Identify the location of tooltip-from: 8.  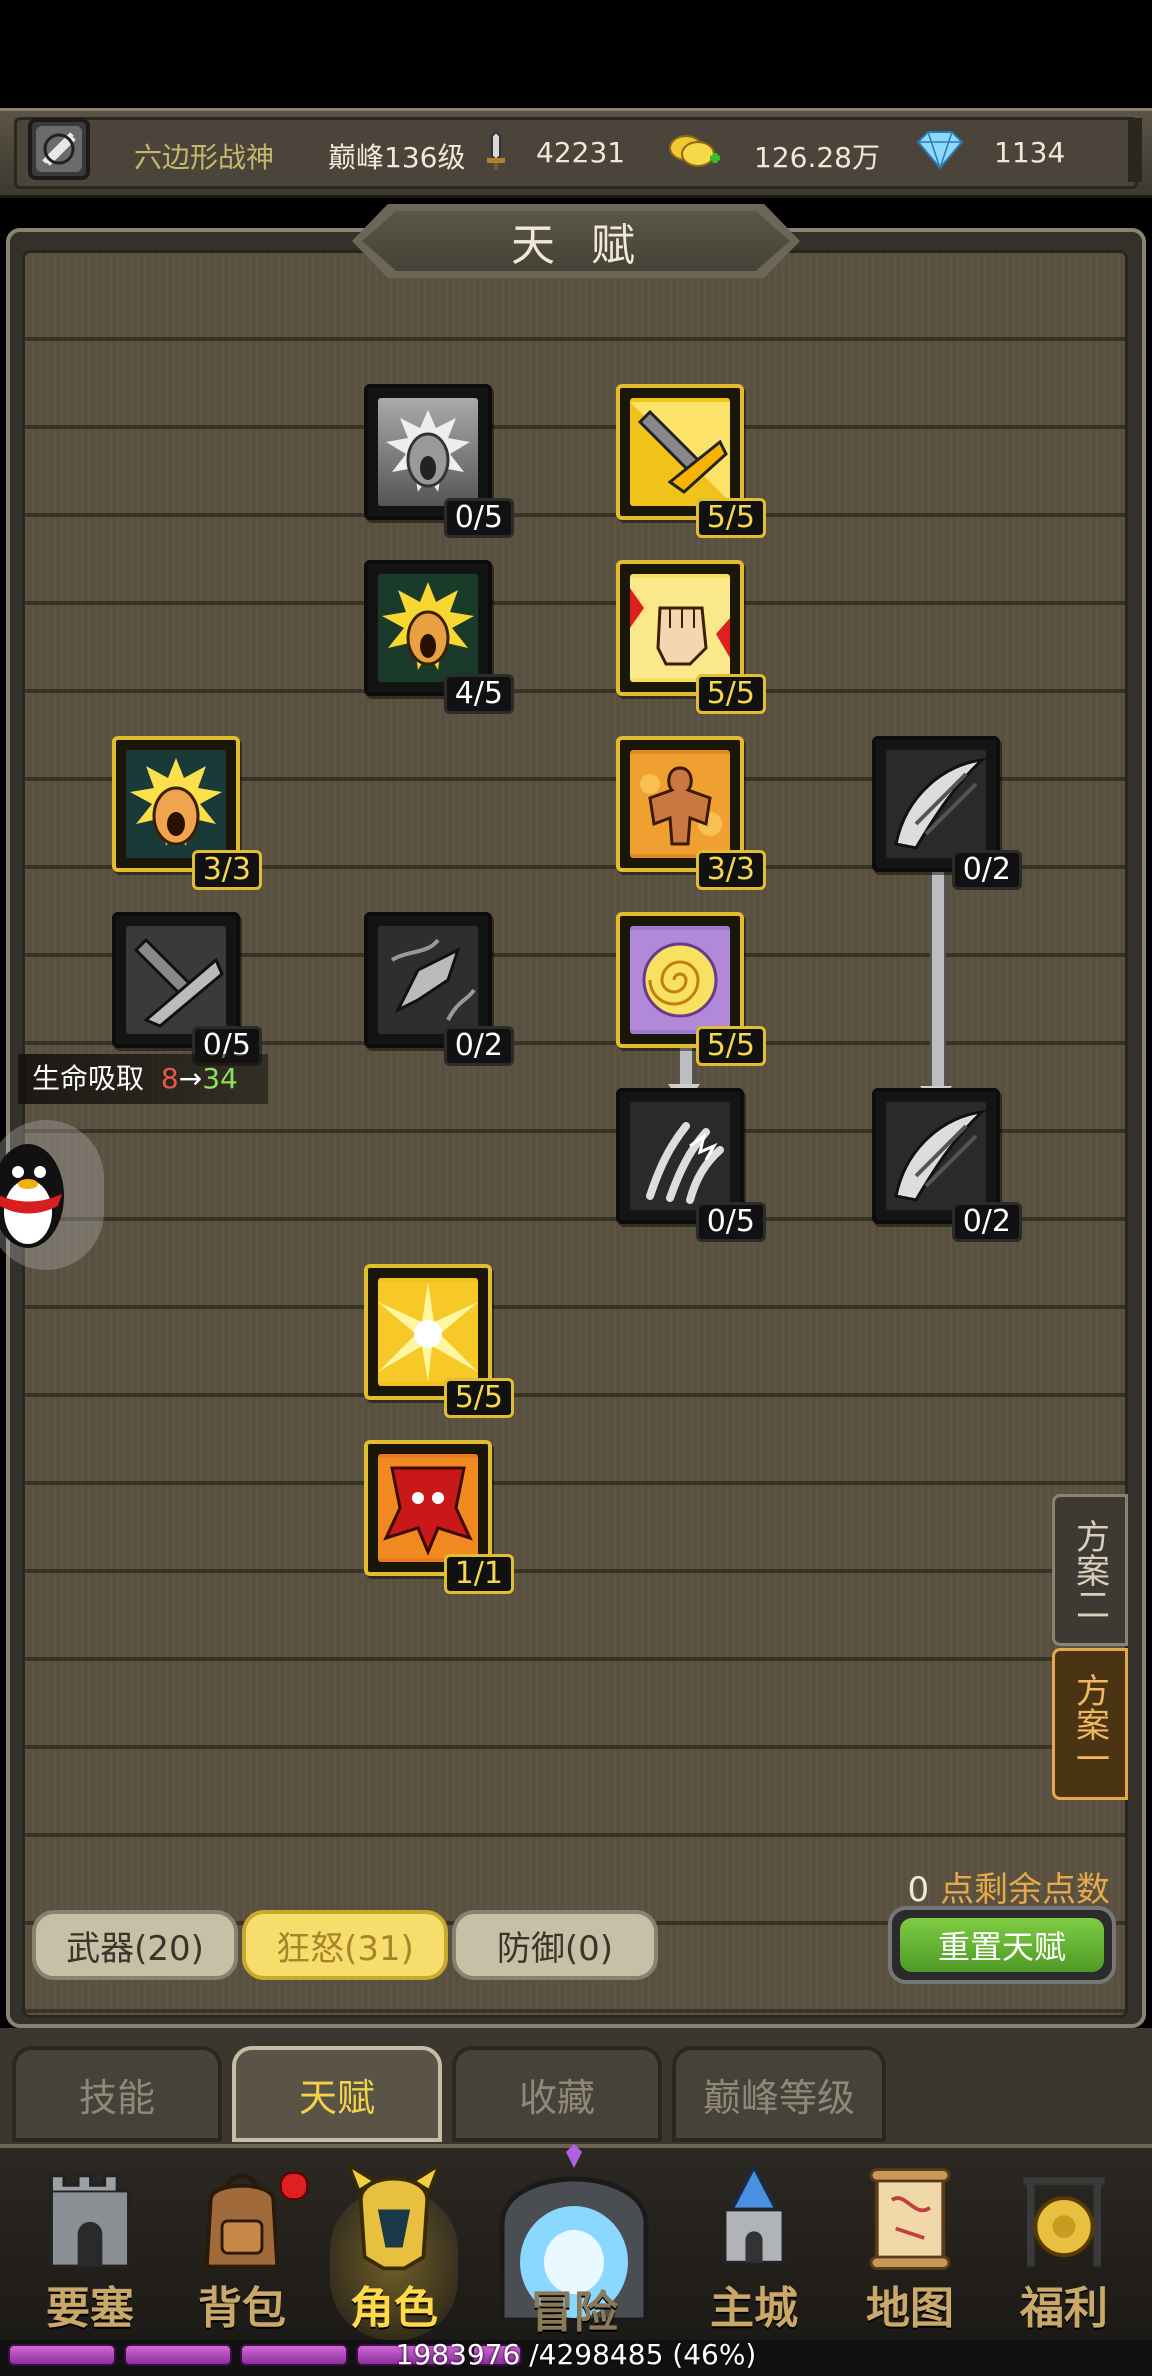
(169, 1078).